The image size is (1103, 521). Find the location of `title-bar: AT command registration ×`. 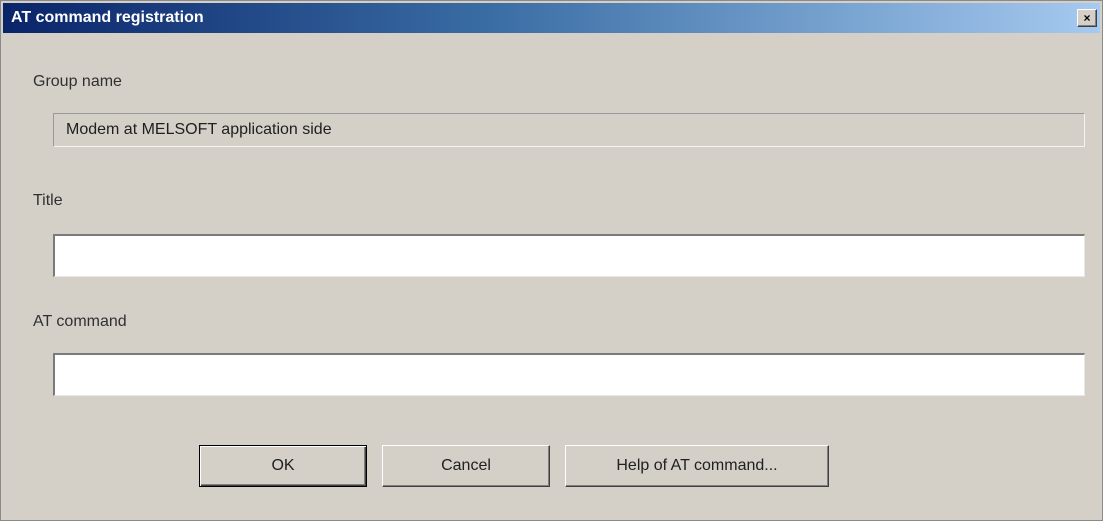

title-bar: AT command registration × is located at coordinates (551, 18).